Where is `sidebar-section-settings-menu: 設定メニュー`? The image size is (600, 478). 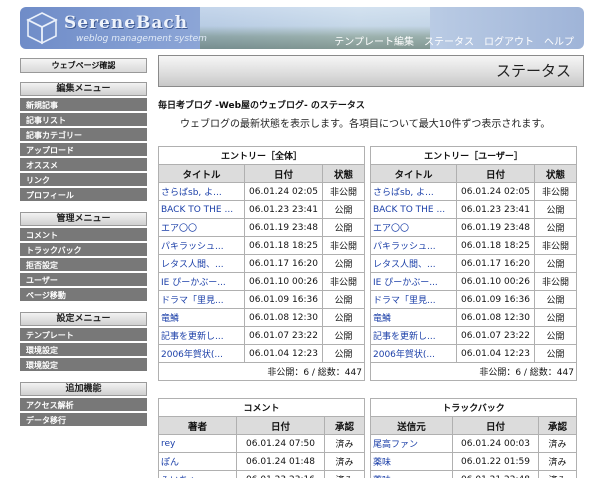 sidebar-section-settings-menu: 設定メニュー is located at coordinates (83, 319).